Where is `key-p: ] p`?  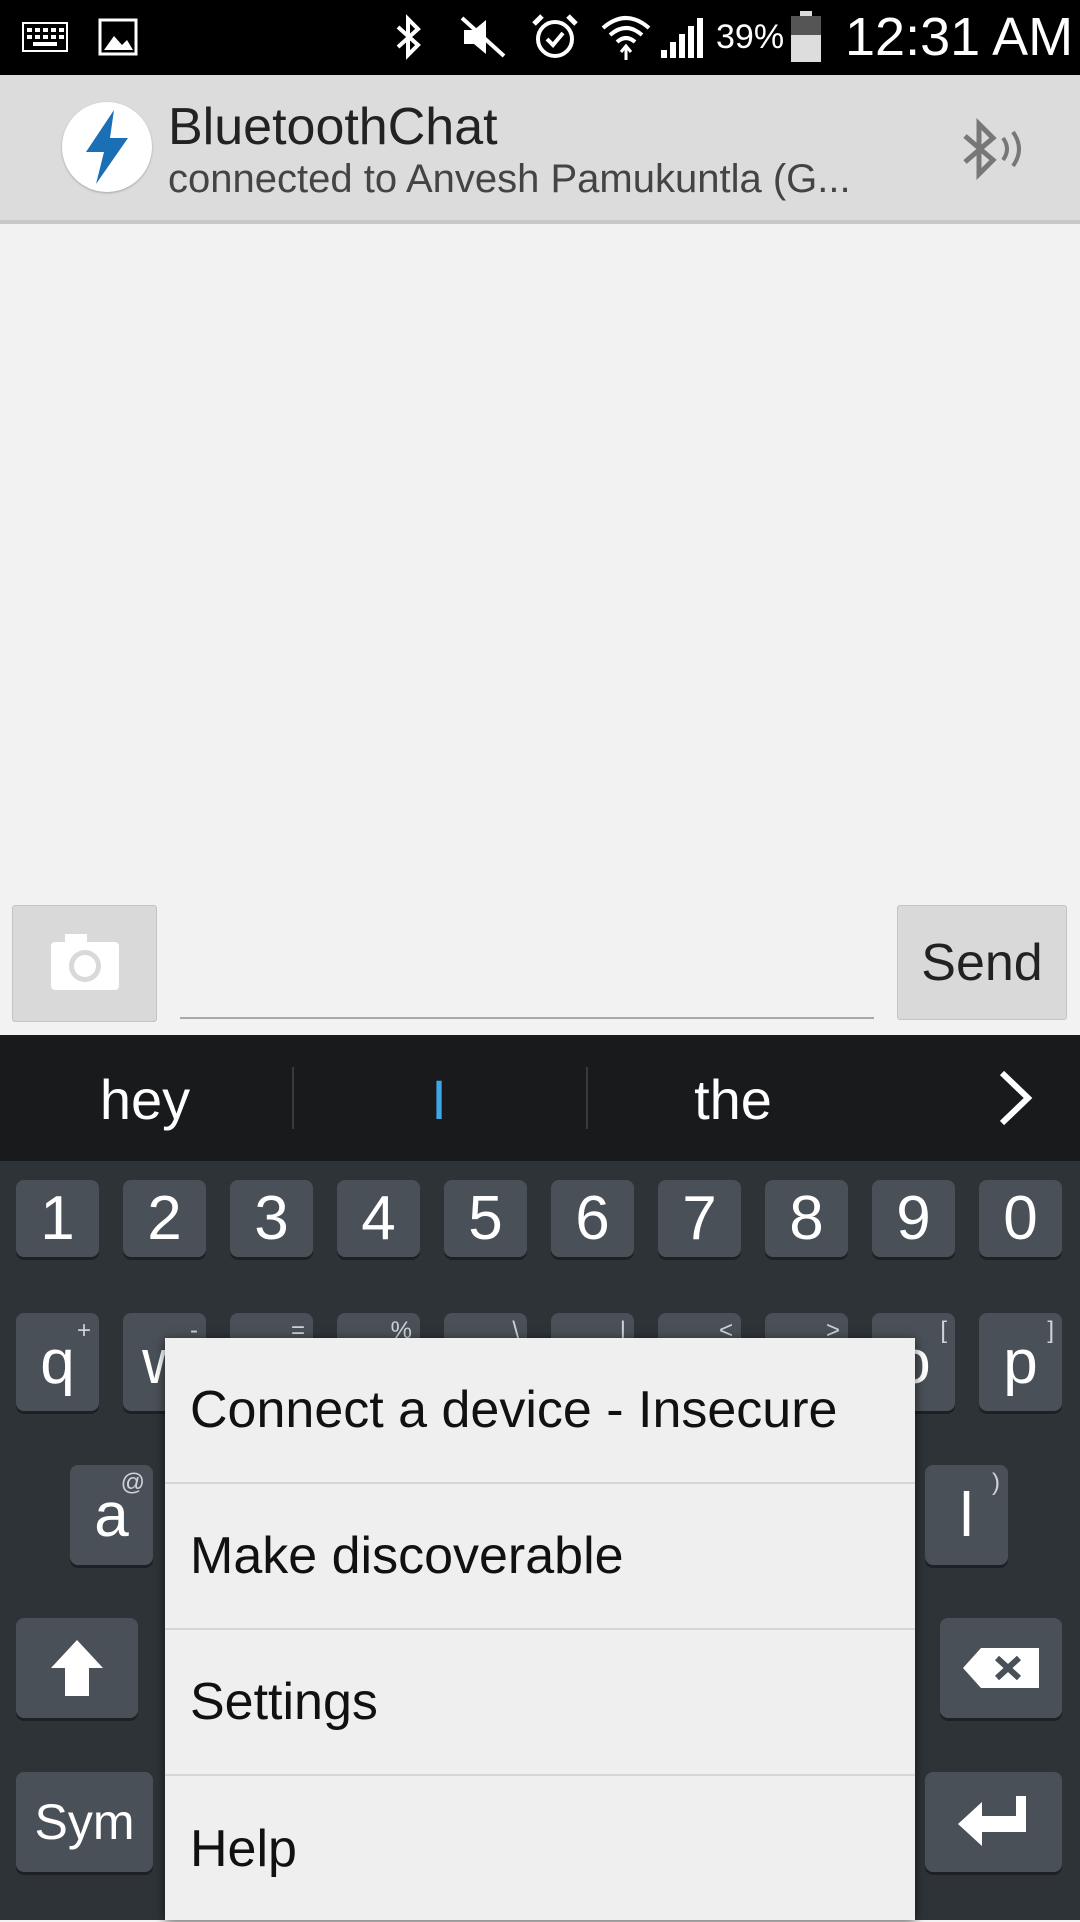 key-p: ] p is located at coordinates (1020, 1362).